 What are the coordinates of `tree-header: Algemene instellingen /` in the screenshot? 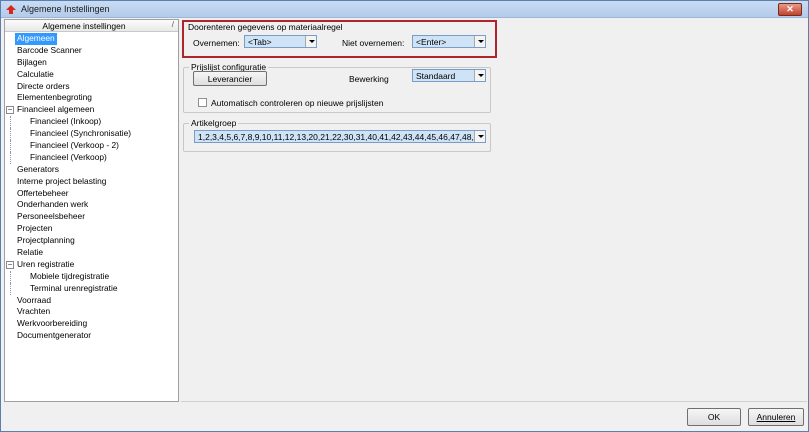 It's located at (91, 26).